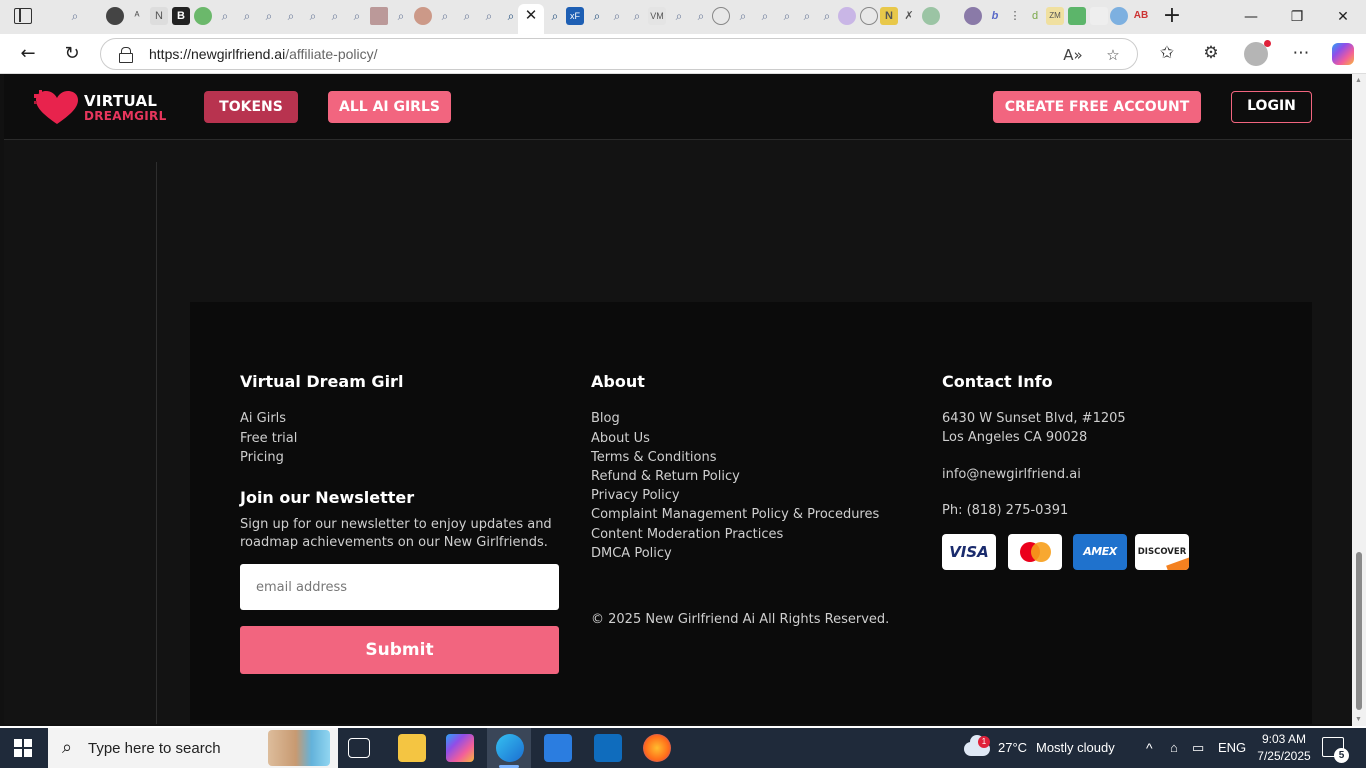  What do you see at coordinates (72, 54) in the screenshot?
I see `refresh-icon: ↻` at bounding box center [72, 54].